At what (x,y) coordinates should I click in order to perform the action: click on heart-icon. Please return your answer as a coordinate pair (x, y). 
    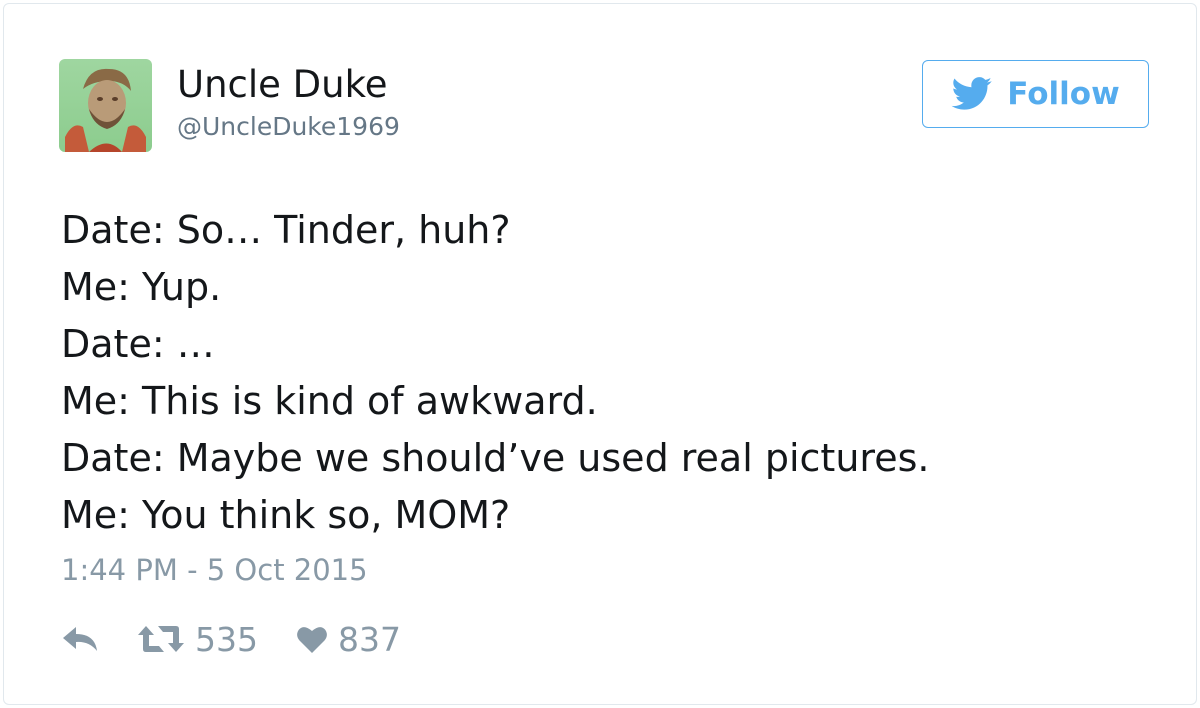
    Looking at the image, I should click on (312, 639).